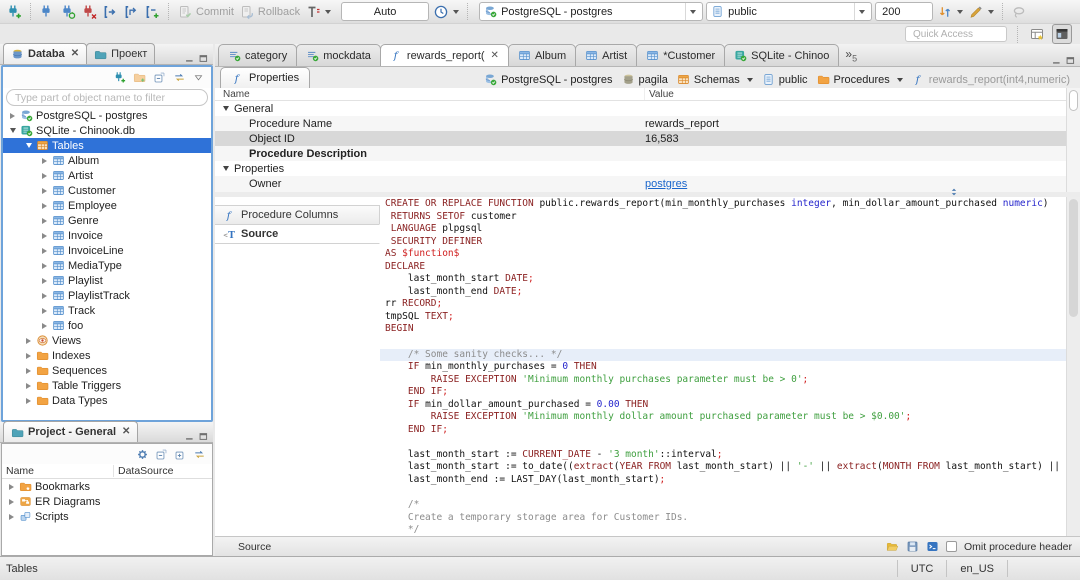  What do you see at coordinates (121, 53) in the screenshot?
I see `tab-projects: Проект` at bounding box center [121, 53].